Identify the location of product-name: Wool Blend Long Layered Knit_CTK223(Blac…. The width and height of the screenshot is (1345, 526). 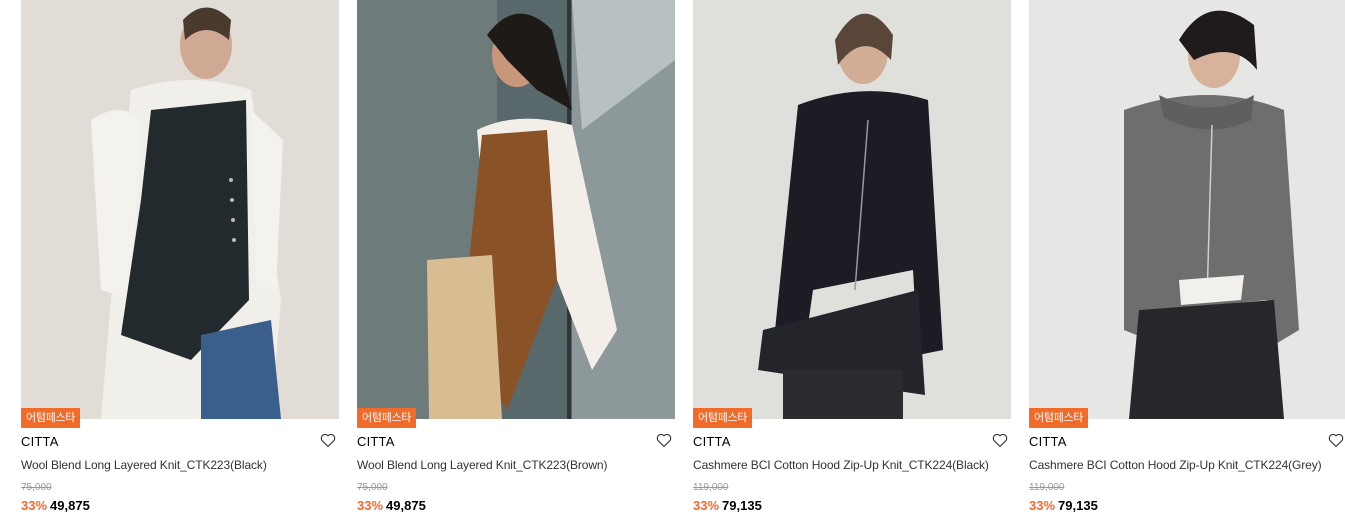
(186, 465).